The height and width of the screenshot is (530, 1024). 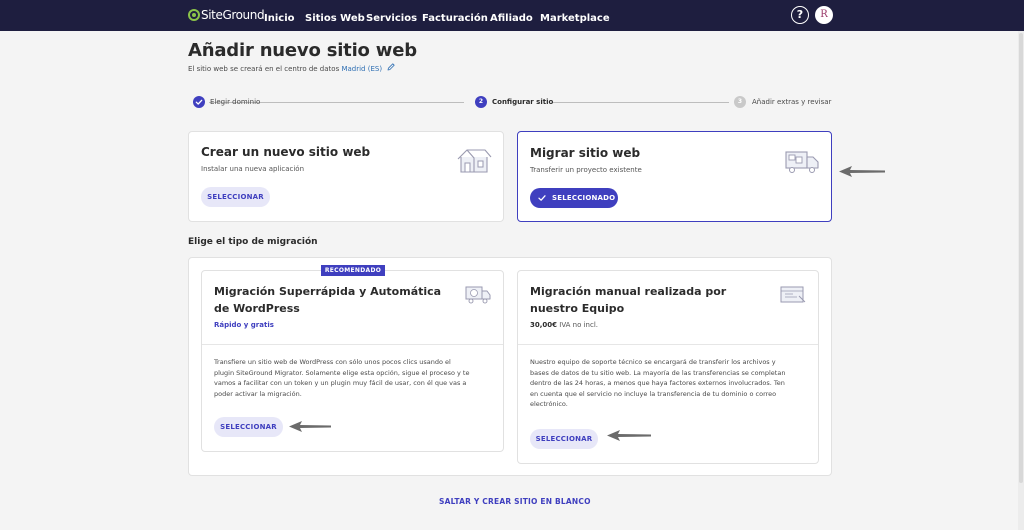 I want to click on step-1-check-icon, so click(x=199, y=102).